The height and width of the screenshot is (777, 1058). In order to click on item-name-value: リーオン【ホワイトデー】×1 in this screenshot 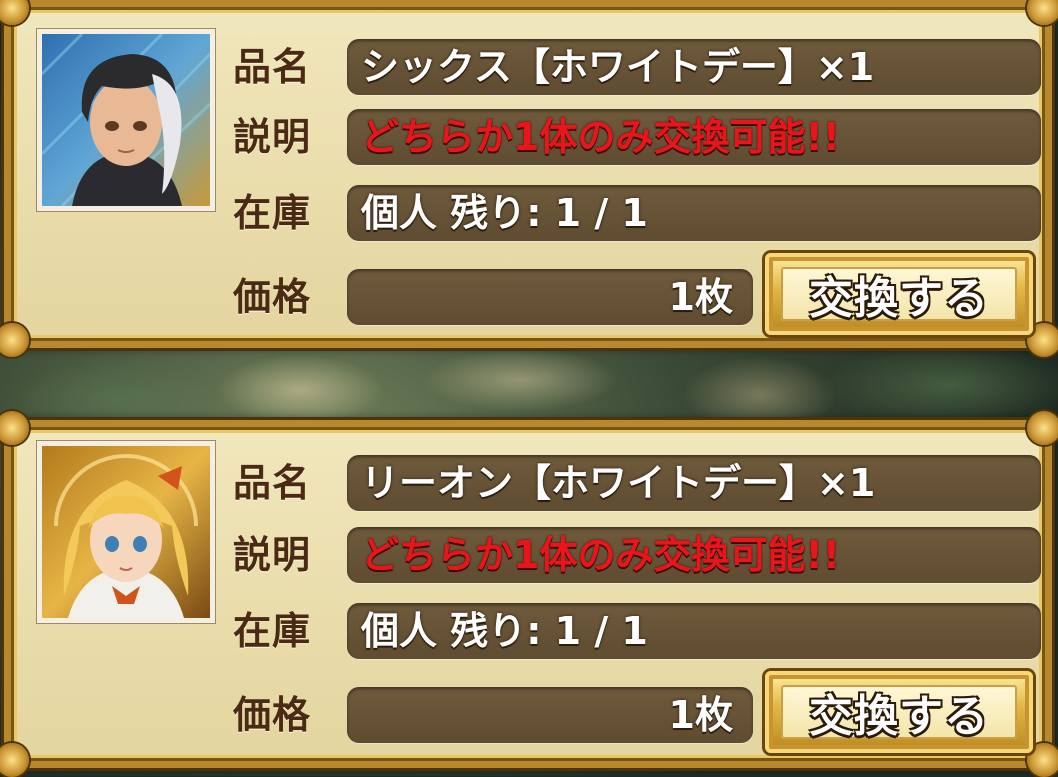, I will do `click(694, 483)`.